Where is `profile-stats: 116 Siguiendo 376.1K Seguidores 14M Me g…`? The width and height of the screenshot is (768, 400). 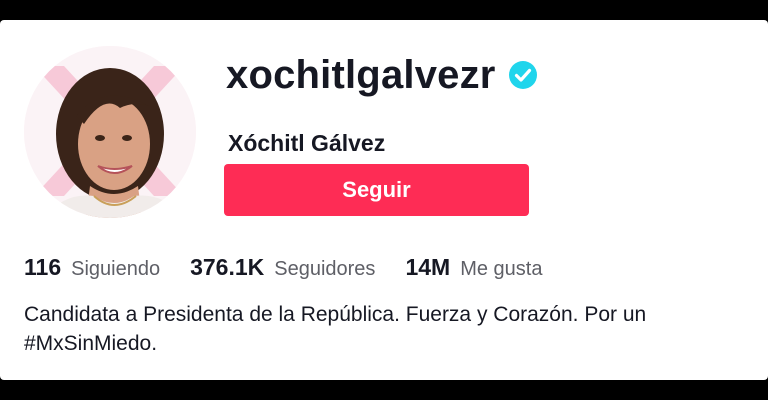 profile-stats: 116 Siguiendo 376.1K Seguidores 14M Me g… is located at coordinates (298, 269).